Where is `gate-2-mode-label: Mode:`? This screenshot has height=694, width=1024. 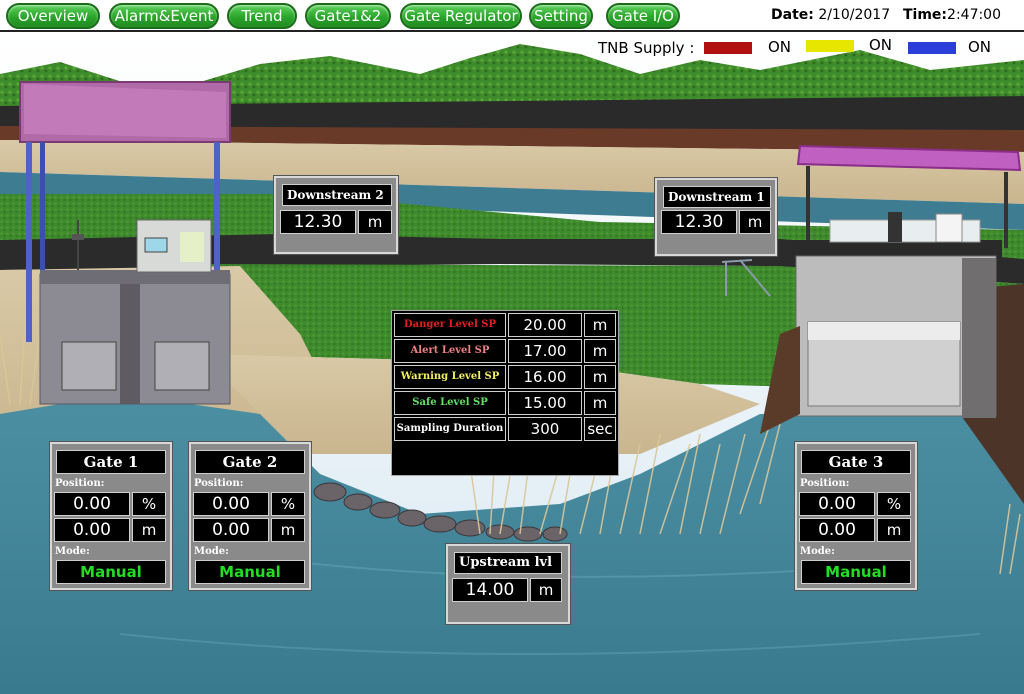 gate-2-mode-label: Mode: is located at coordinates (211, 551).